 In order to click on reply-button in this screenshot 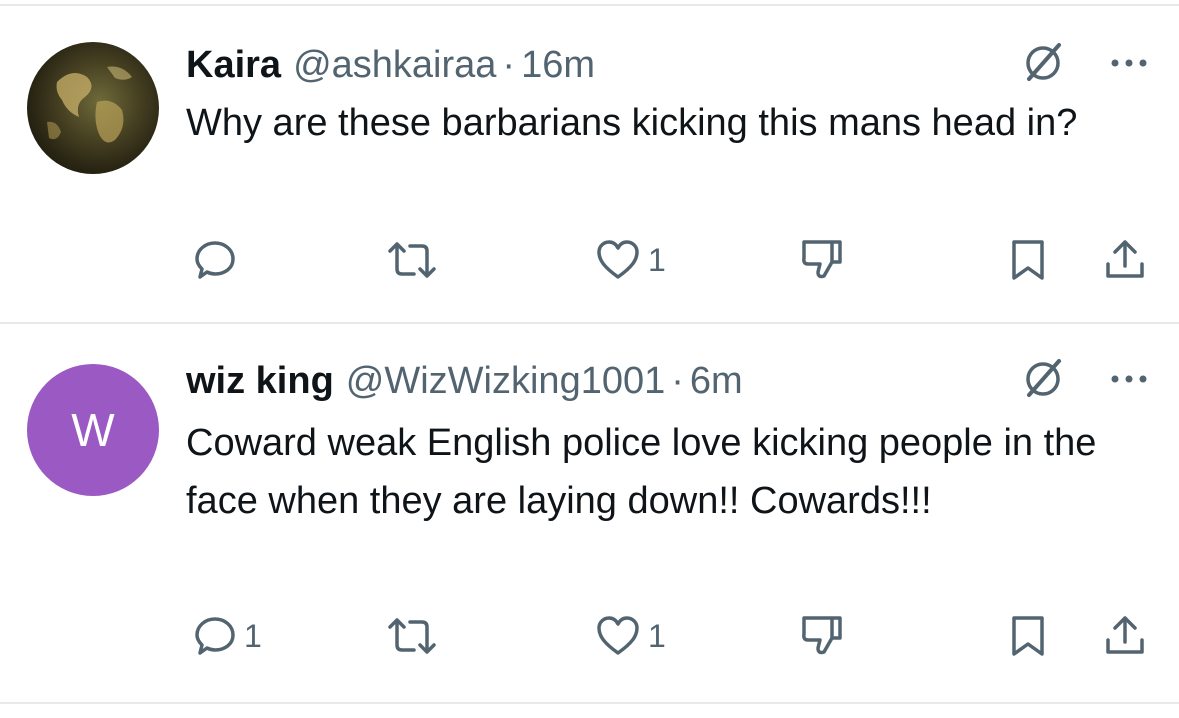, I will do `click(218, 260)`.